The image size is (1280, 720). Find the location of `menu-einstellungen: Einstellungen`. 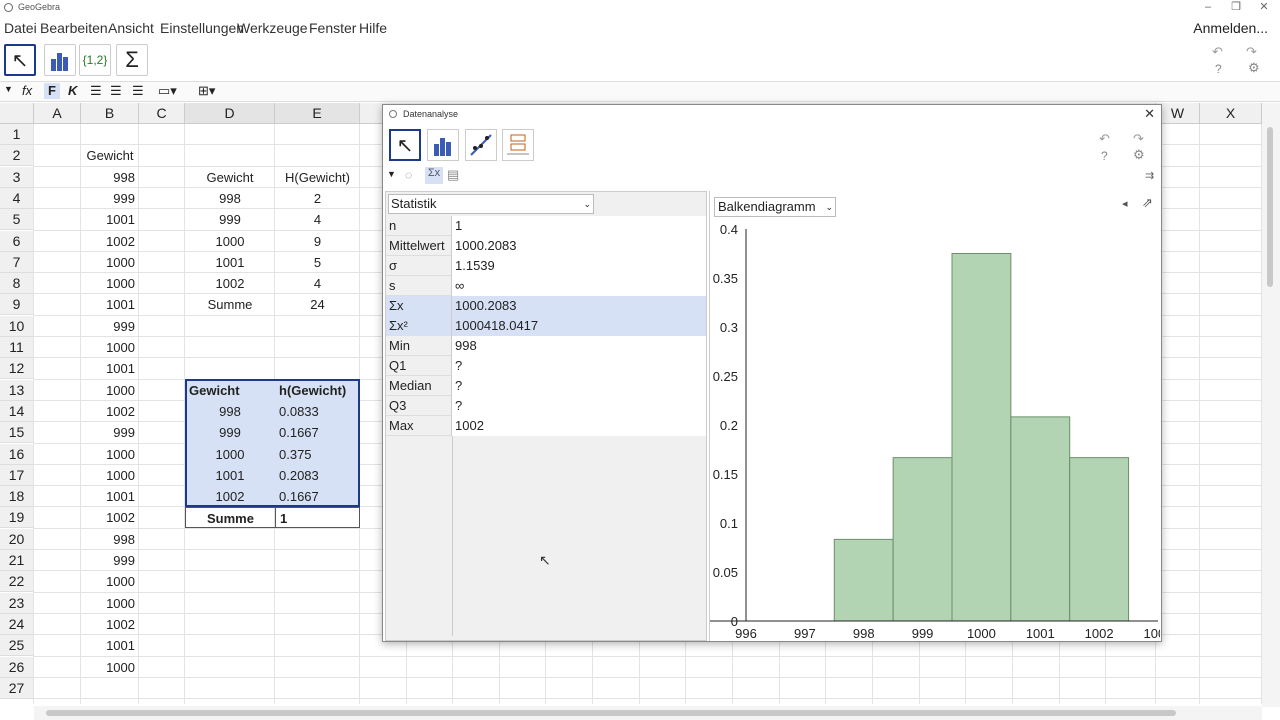

menu-einstellungen: Einstellungen is located at coordinates (202, 28).